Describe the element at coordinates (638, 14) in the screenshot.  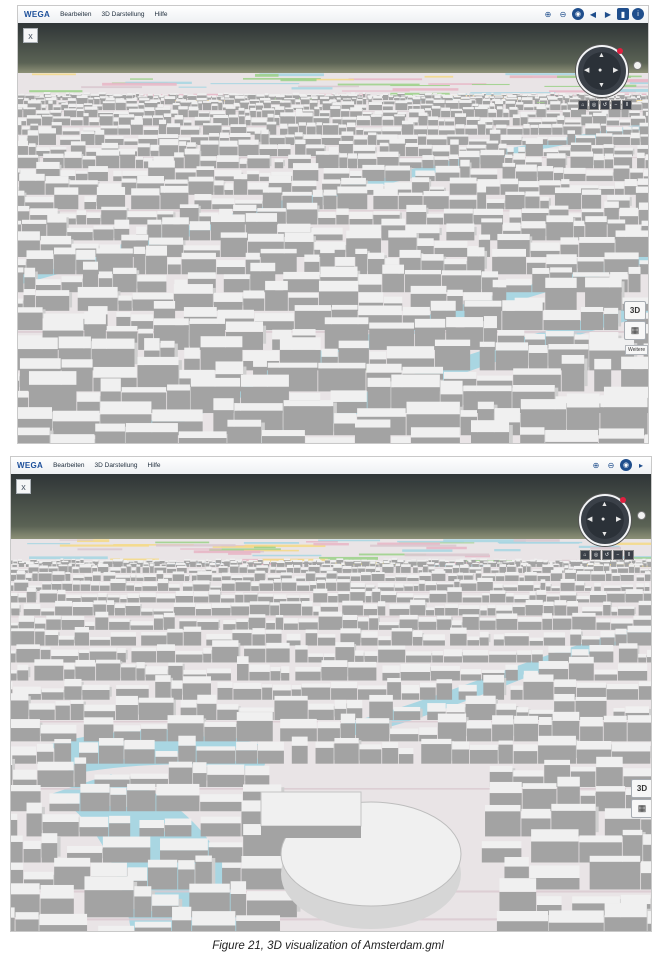
I see `info-icon: i` at that location.